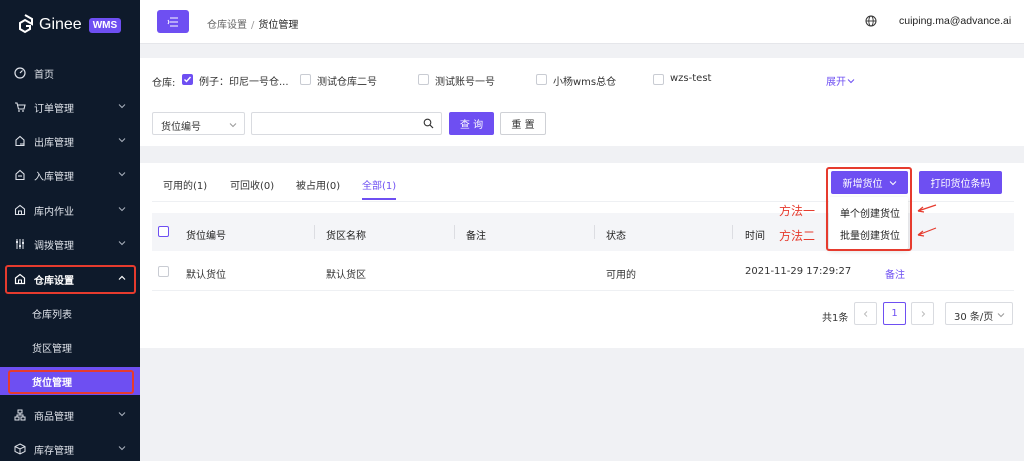 The image size is (1024, 461). What do you see at coordinates (584, 80) in the screenshot?
I see `warehouse-option-label: 小杨wms总仓` at bounding box center [584, 80].